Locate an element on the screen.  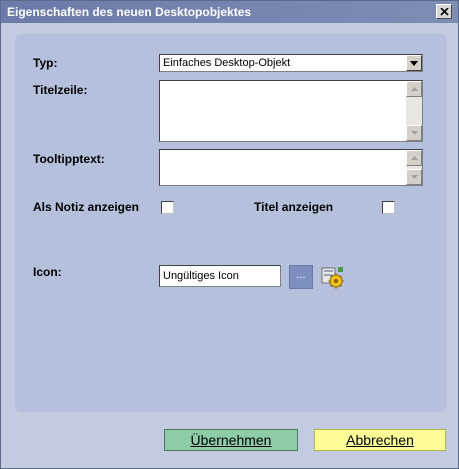
type-label: Typ: is located at coordinates (45, 63).